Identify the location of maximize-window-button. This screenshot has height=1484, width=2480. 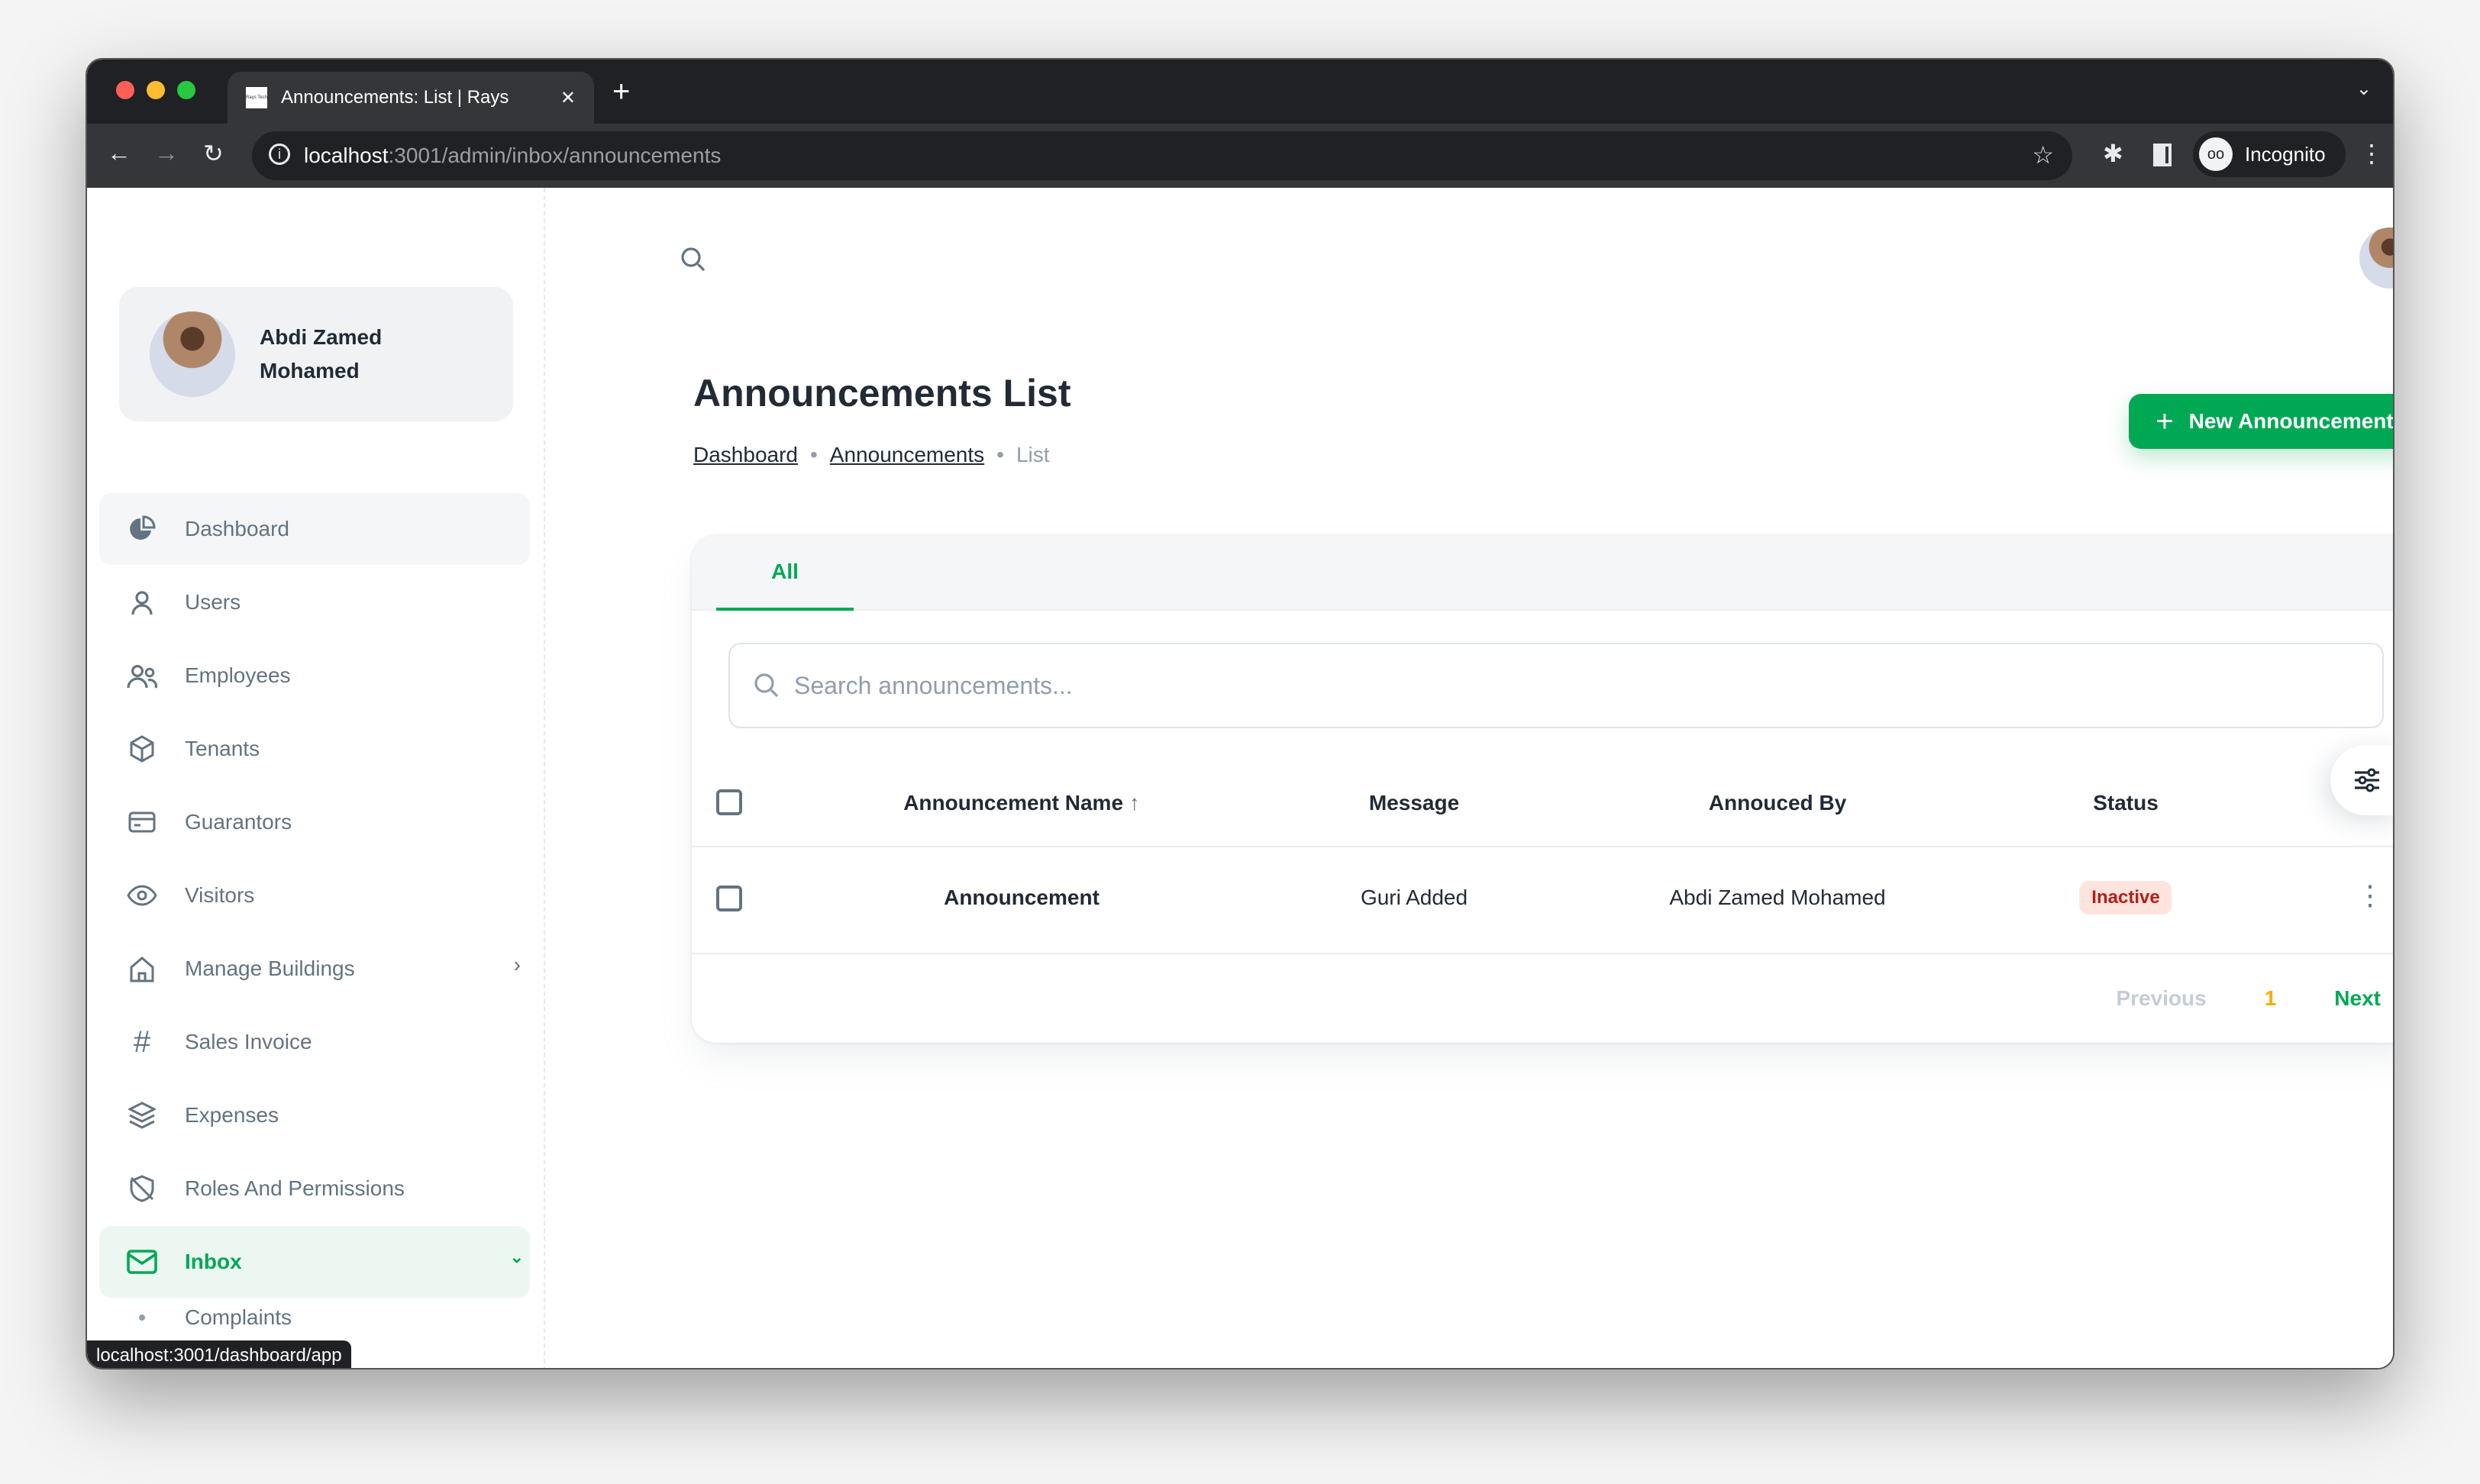
(186, 90).